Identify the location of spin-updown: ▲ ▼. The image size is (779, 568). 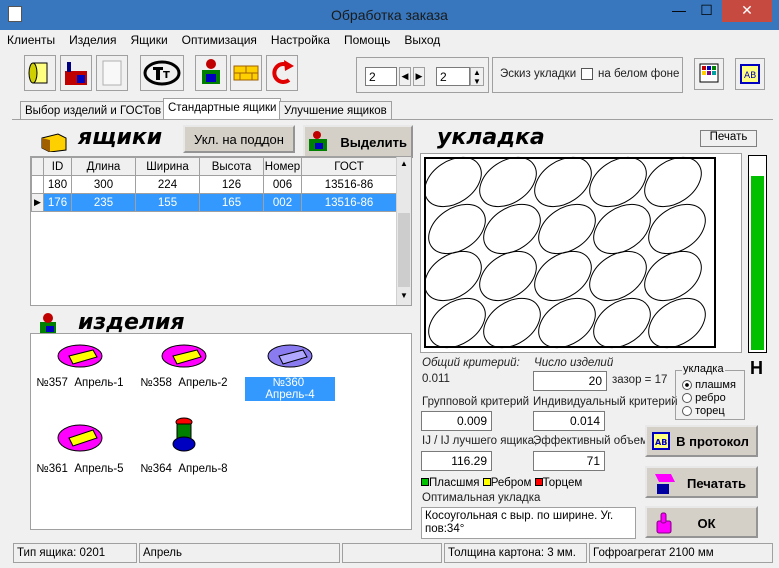
(477, 76).